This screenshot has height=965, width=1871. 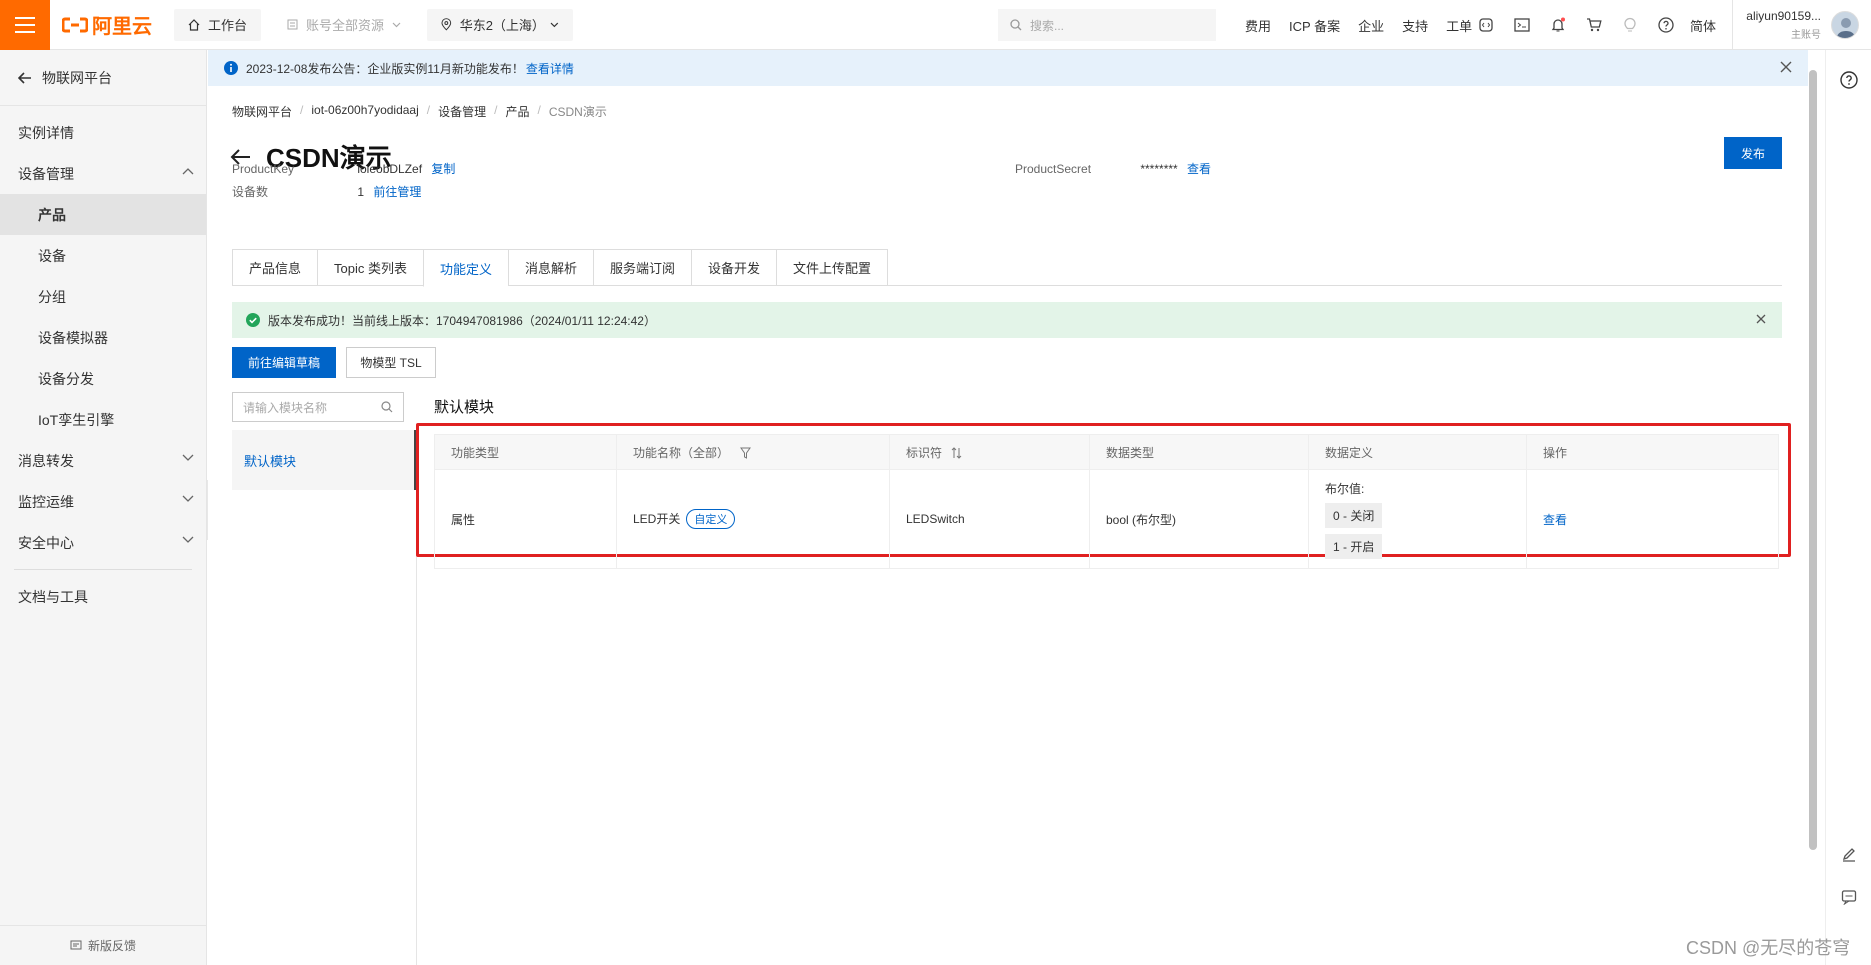 I want to click on sidebar-item-iot-twin: IoT孪生引擎, so click(x=103, y=419).